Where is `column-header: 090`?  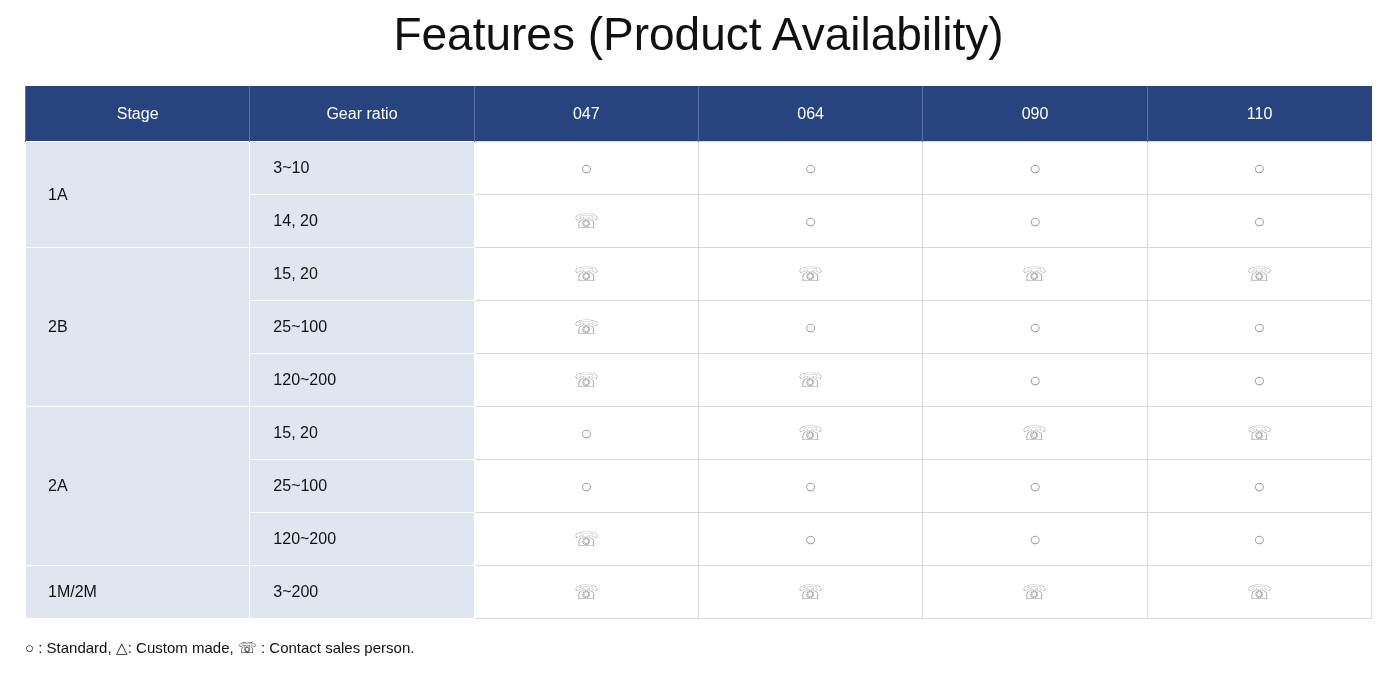 column-header: 090 is located at coordinates (1035, 114).